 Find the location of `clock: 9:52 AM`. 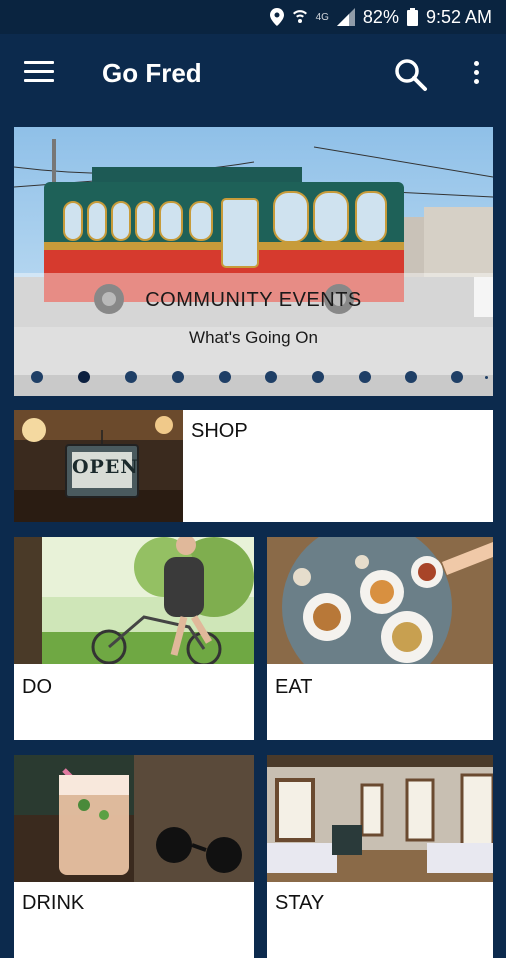

clock: 9:52 AM is located at coordinates (458, 16).